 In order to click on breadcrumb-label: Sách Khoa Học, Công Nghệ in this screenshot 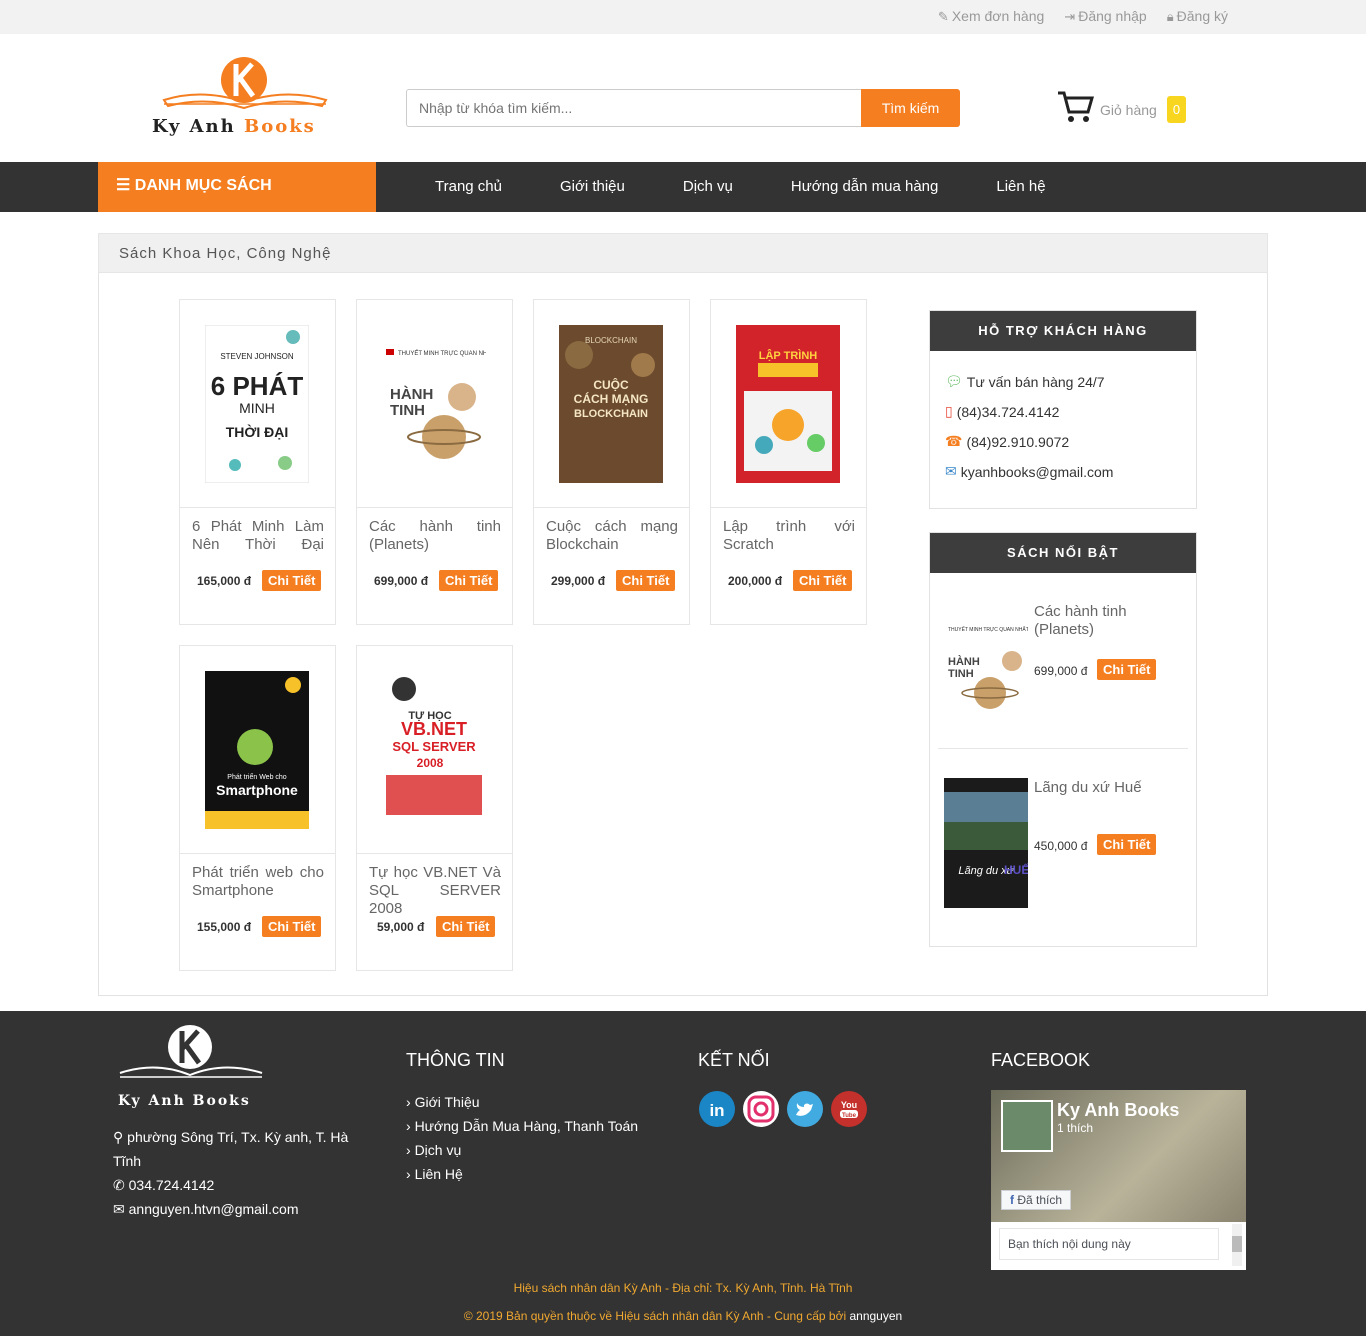, I will do `click(225, 253)`.